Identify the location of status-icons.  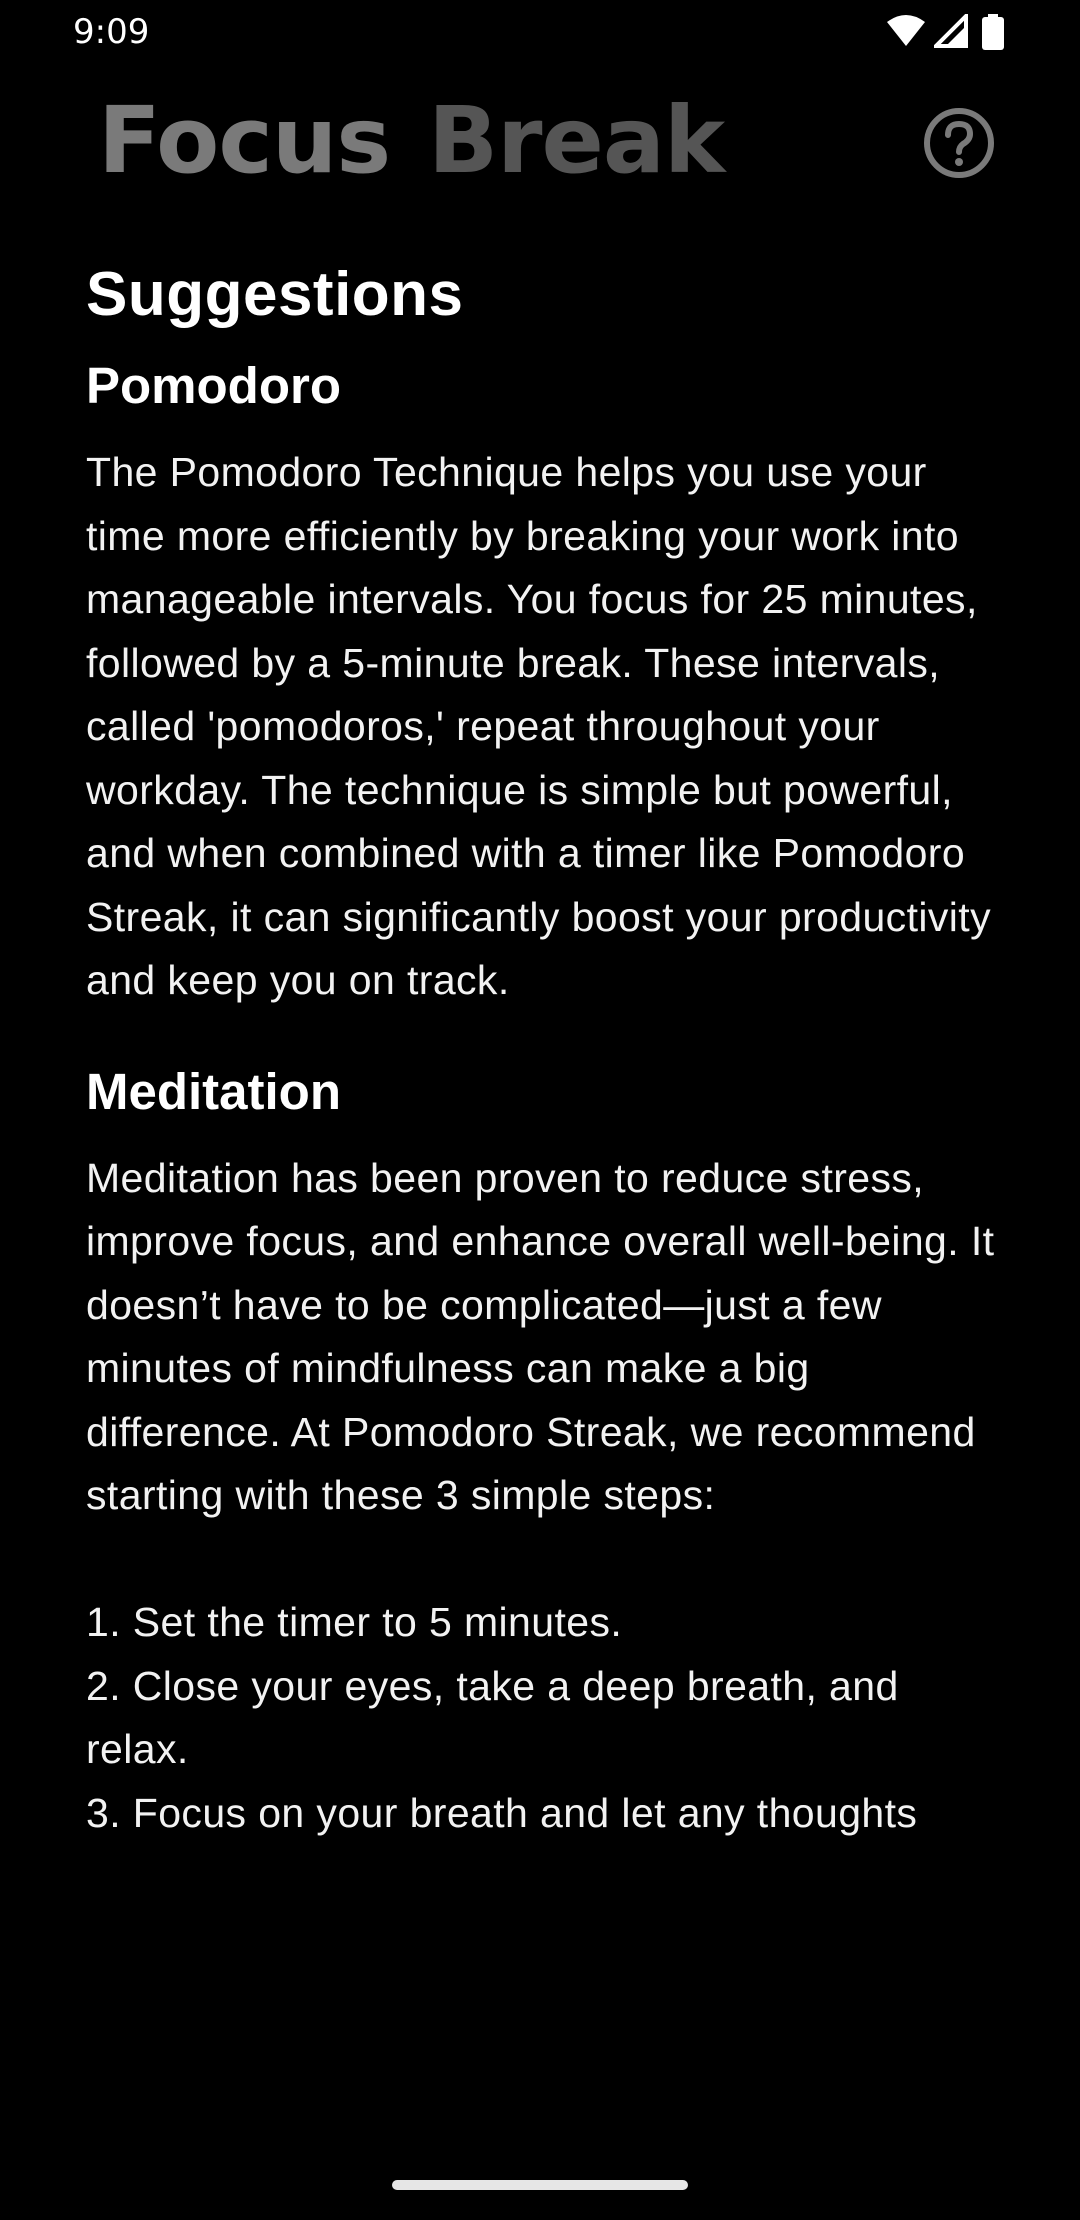
(946, 32).